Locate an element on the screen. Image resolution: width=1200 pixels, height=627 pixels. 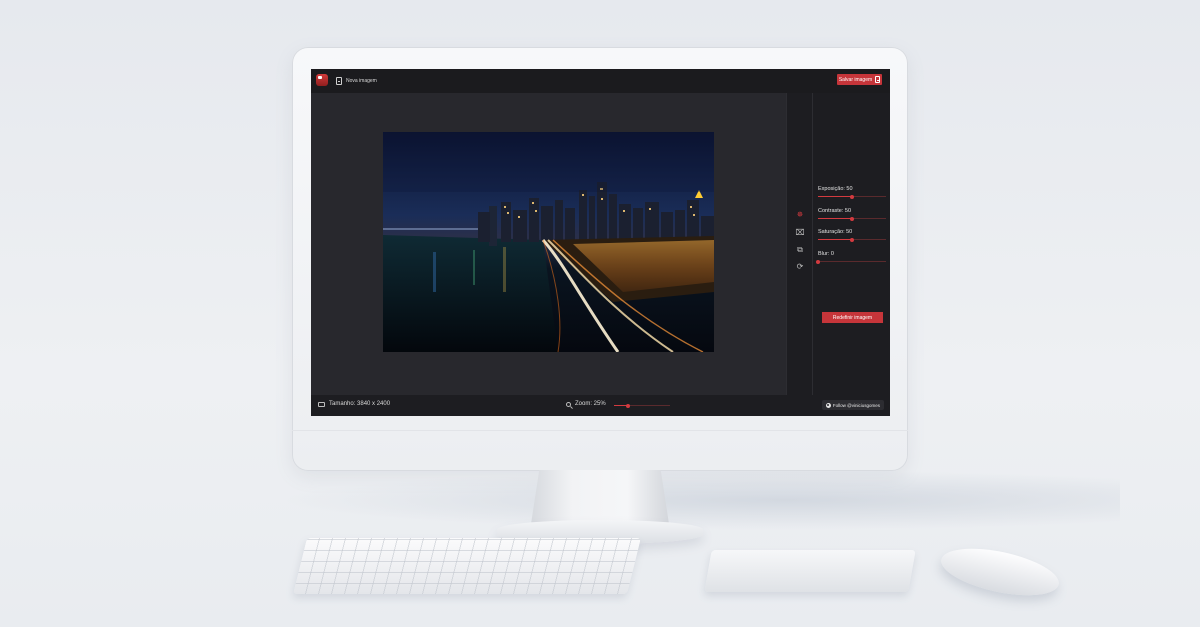
blur-label: Blur: 0 is located at coordinates (826, 254).